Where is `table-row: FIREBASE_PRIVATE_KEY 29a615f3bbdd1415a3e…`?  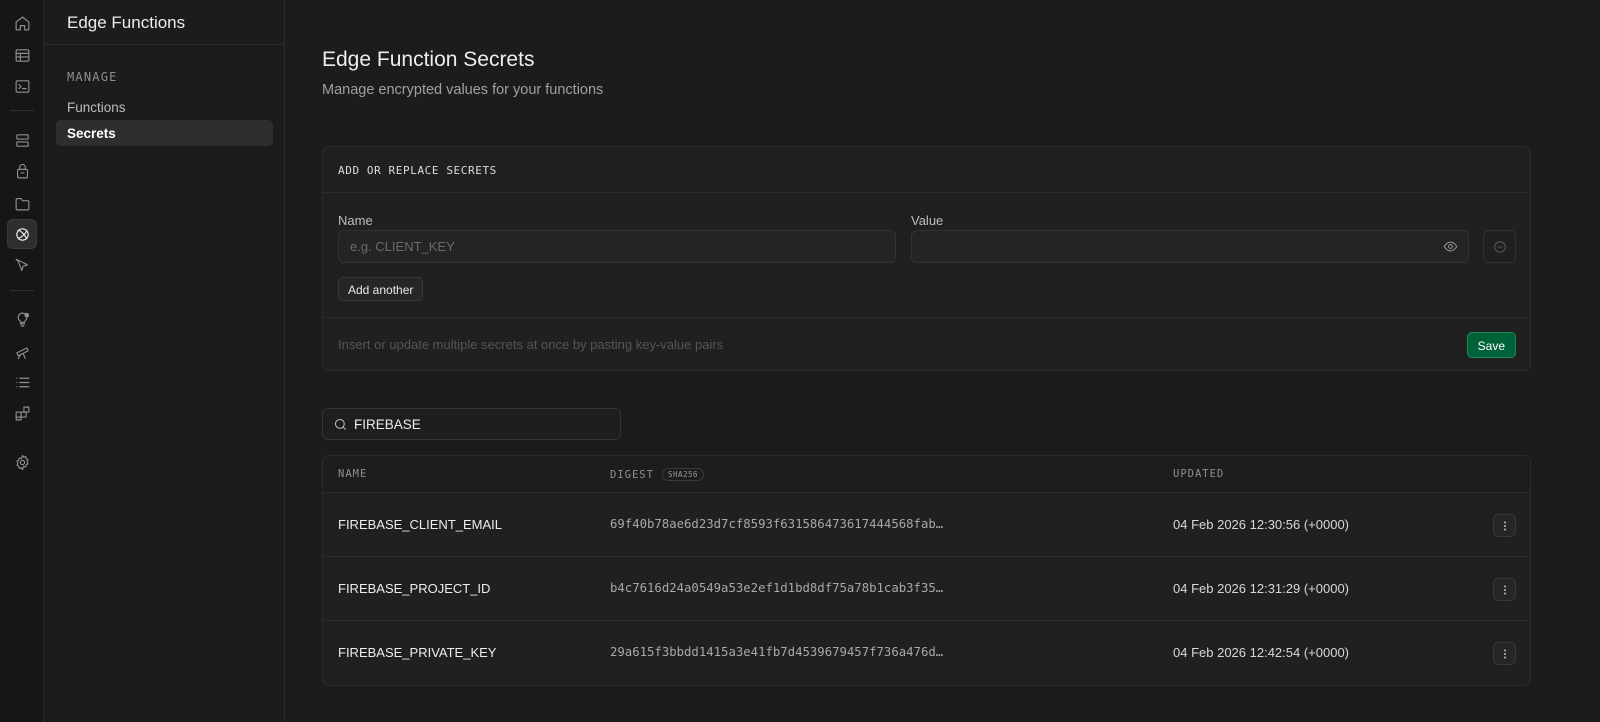
table-row: FIREBASE_PRIVATE_KEY 29a615f3bbdd1415a3e… is located at coordinates (926, 653).